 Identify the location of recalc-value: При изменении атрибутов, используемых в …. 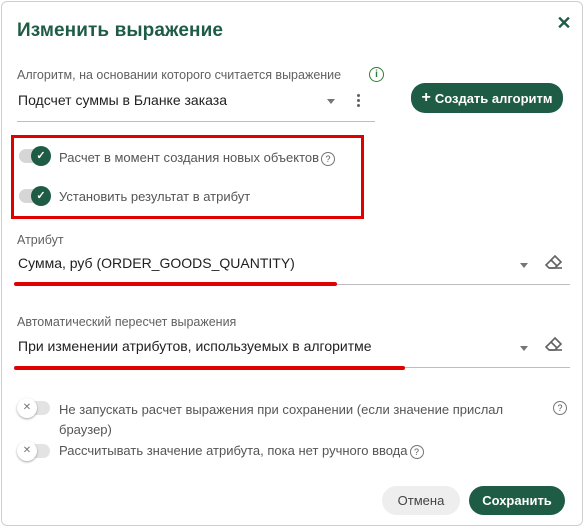
(195, 346).